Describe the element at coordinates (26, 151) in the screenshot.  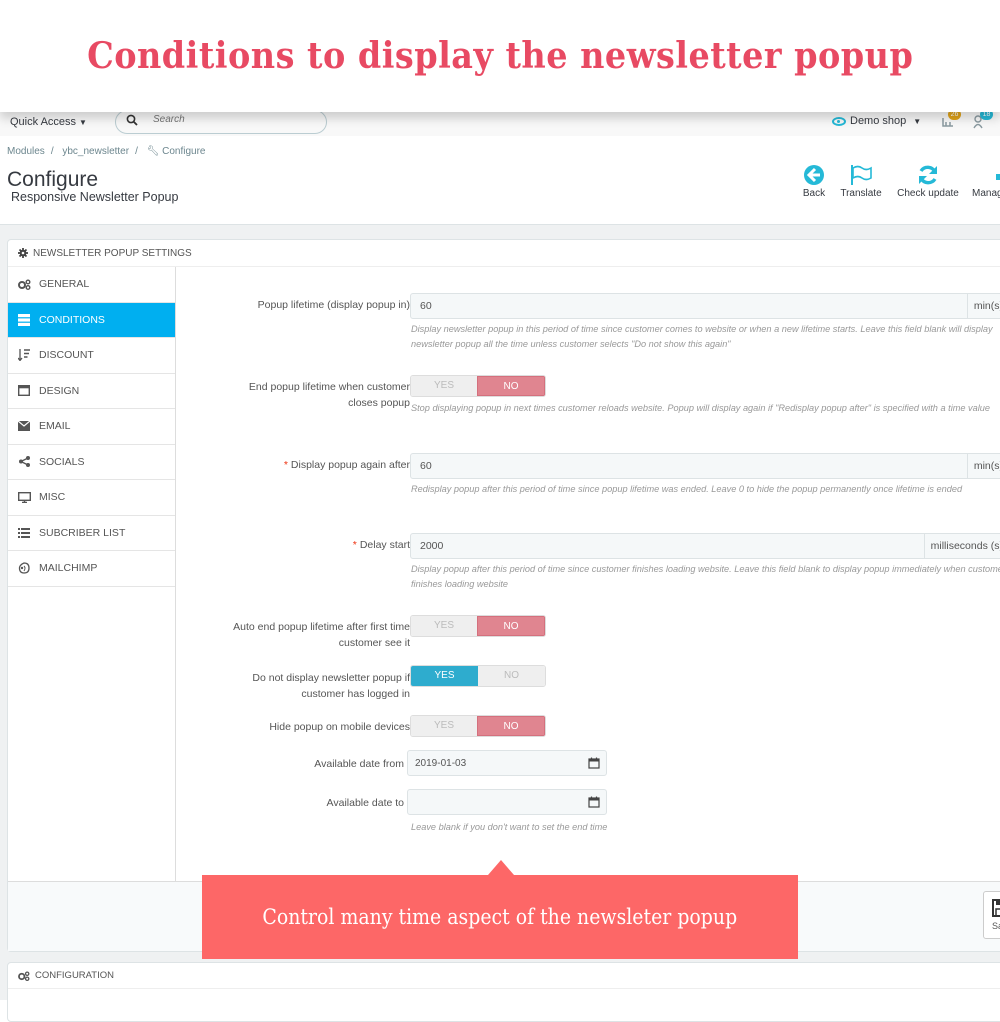
I see `breadcrumb-modules: Modules` at that location.